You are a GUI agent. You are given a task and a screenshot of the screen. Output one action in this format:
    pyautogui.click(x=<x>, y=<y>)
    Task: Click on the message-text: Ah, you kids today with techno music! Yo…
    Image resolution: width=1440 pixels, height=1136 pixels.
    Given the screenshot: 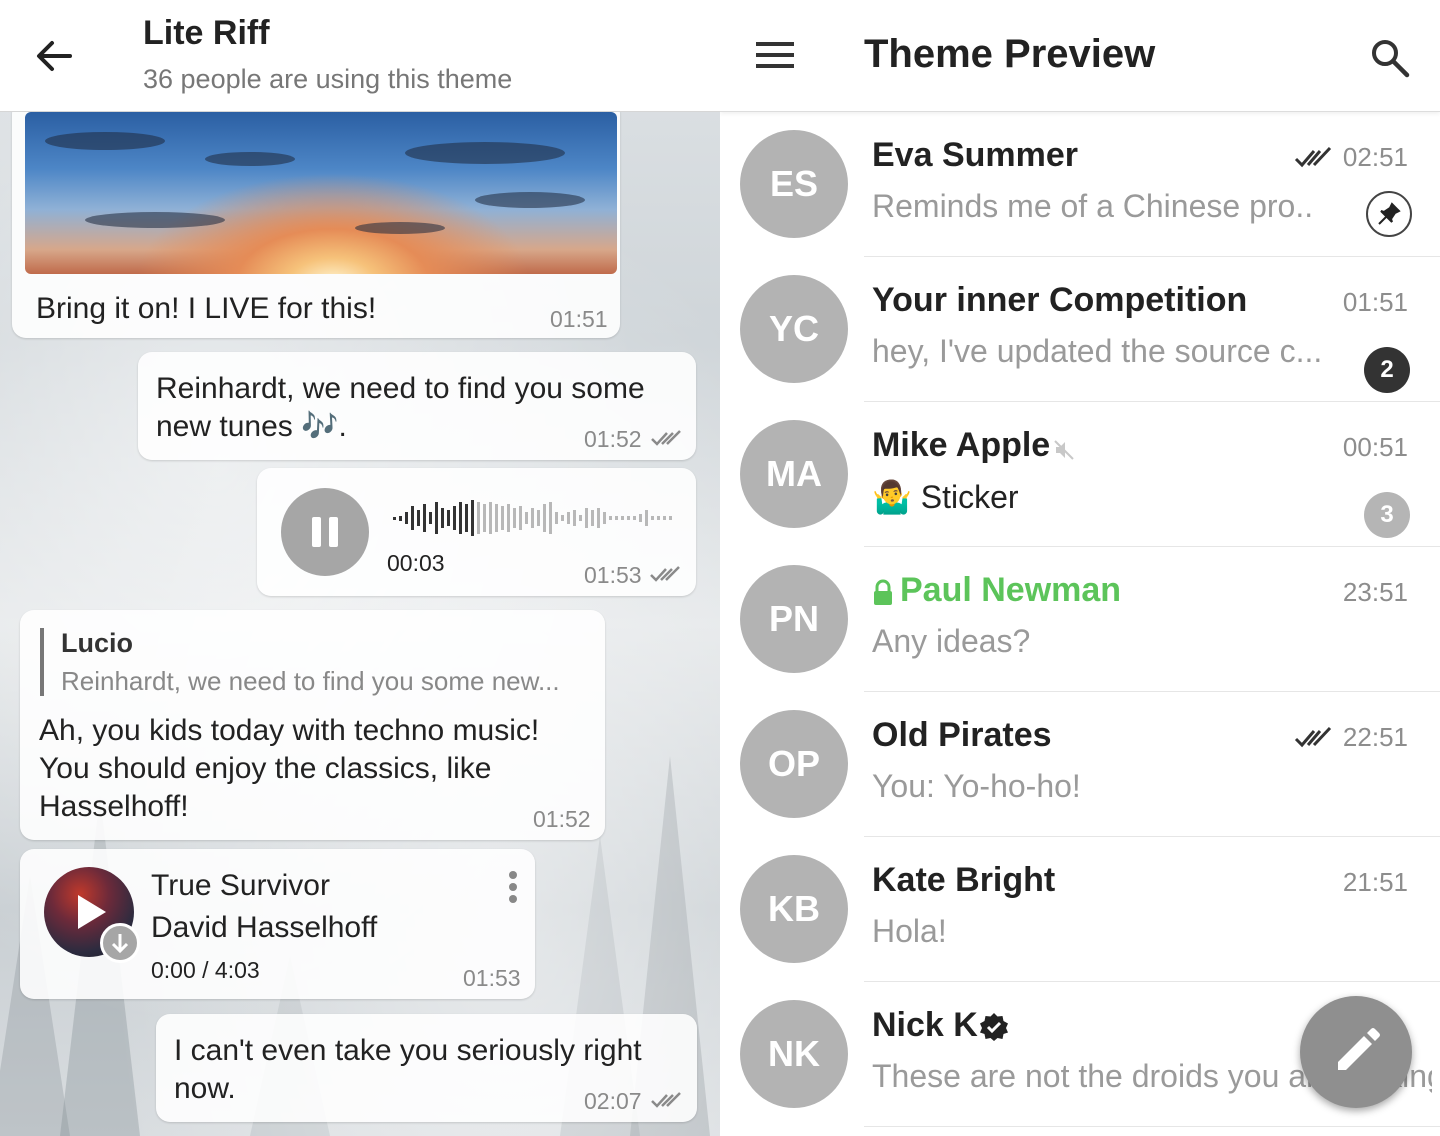 What is the action you would take?
    pyautogui.click(x=289, y=768)
    